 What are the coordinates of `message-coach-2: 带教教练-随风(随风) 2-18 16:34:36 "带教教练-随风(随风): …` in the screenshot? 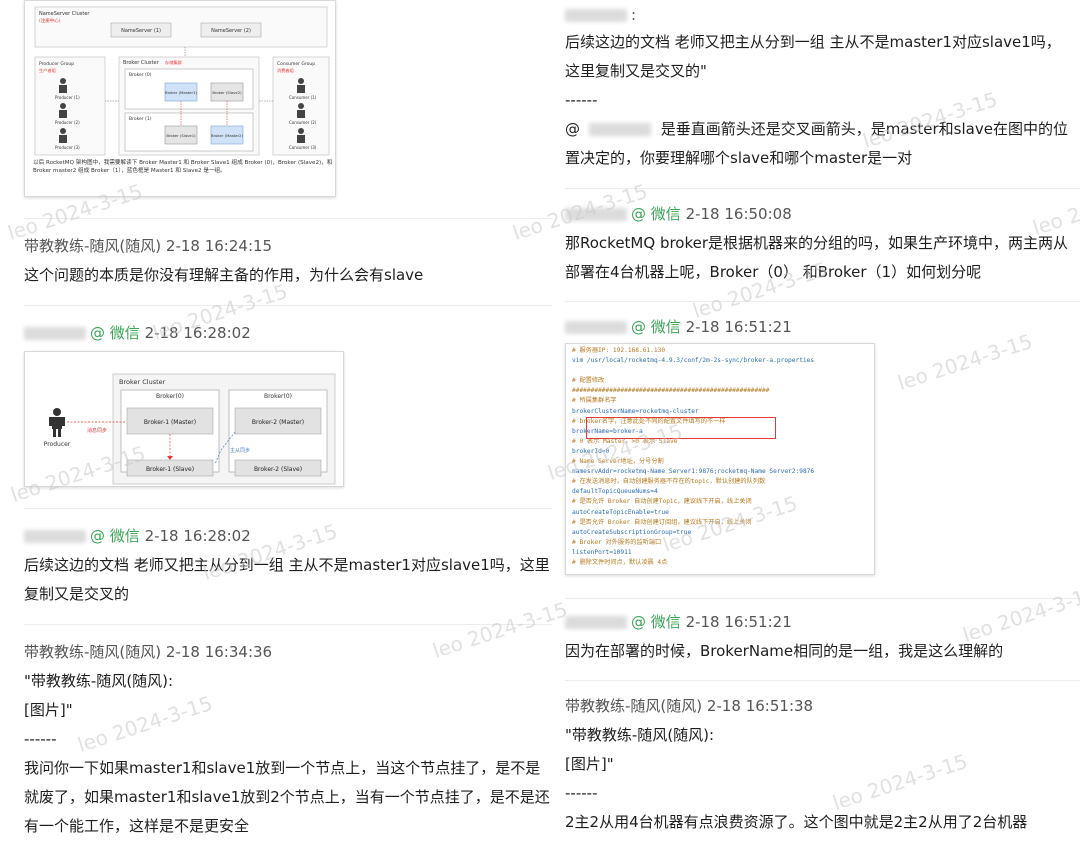 It's located at (288, 741).